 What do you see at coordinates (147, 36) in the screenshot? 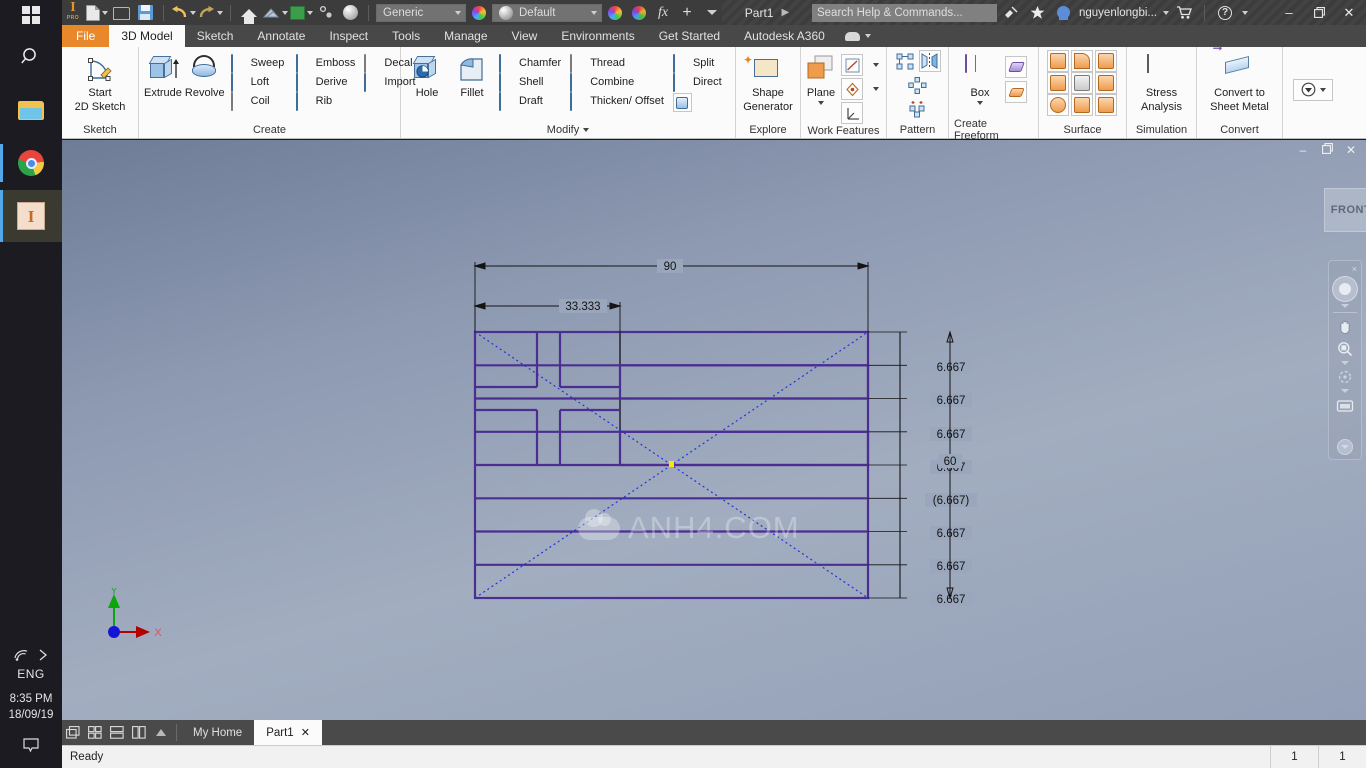
I see `tab-3d-model: 3D Model` at bounding box center [147, 36].